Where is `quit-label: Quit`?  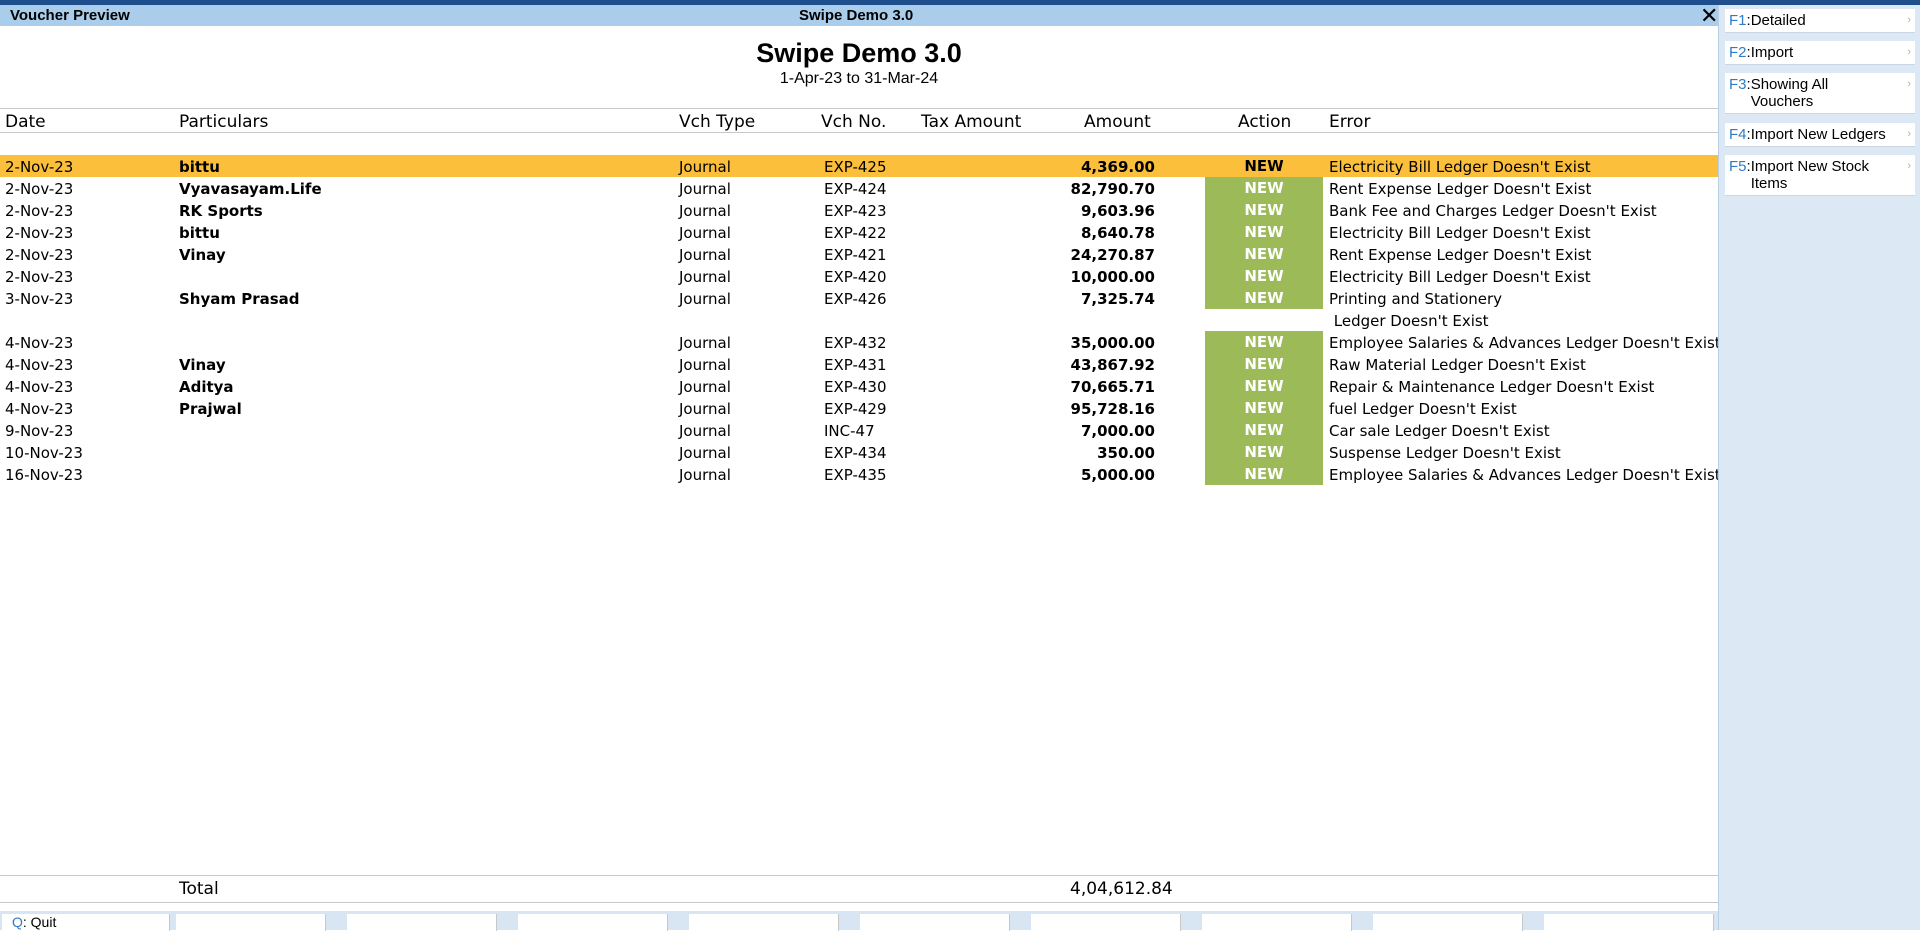
quit-label: Quit is located at coordinates (43, 922).